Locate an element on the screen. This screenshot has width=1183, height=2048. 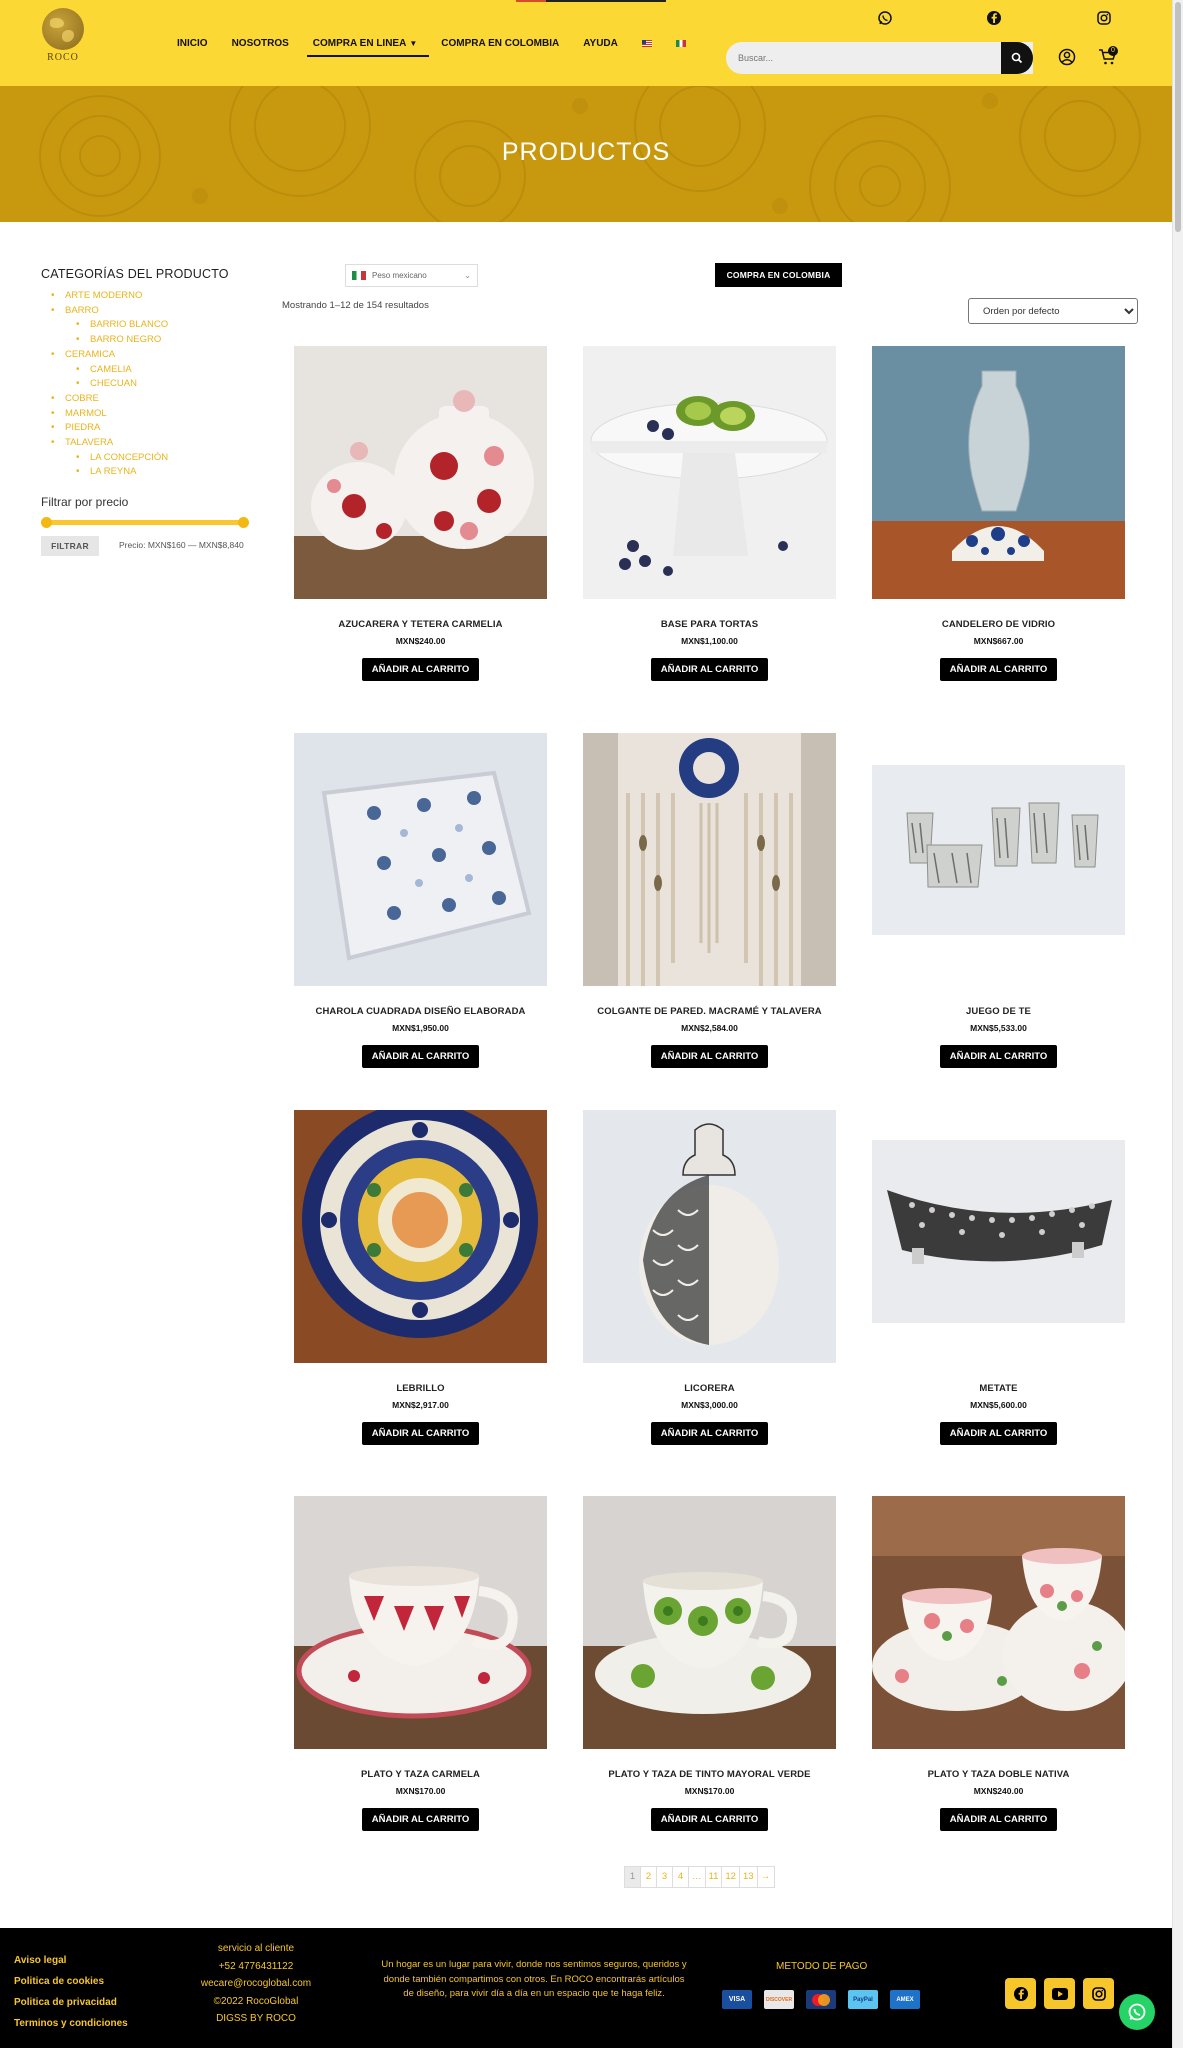
category-barro-negro: BARRO NEGRO is located at coordinates (109, 340).